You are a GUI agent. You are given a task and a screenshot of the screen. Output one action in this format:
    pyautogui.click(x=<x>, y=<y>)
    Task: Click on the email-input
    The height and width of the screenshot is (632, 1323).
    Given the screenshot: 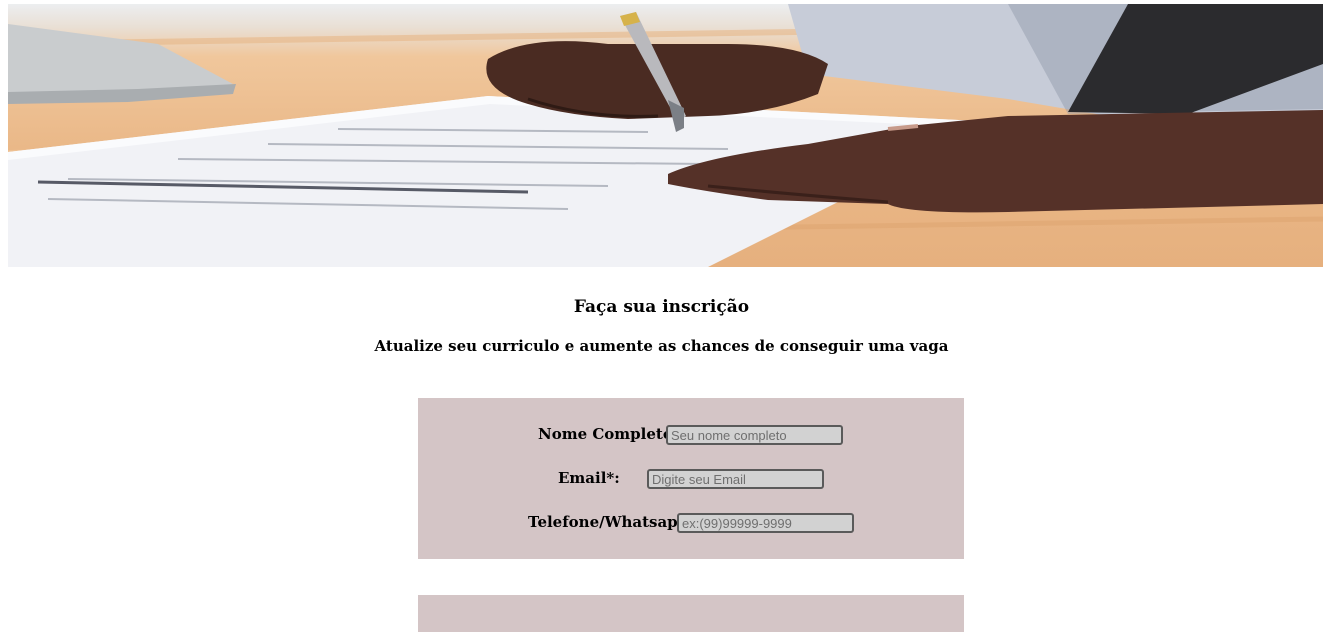 What is the action you would take?
    pyautogui.click(x=735, y=479)
    